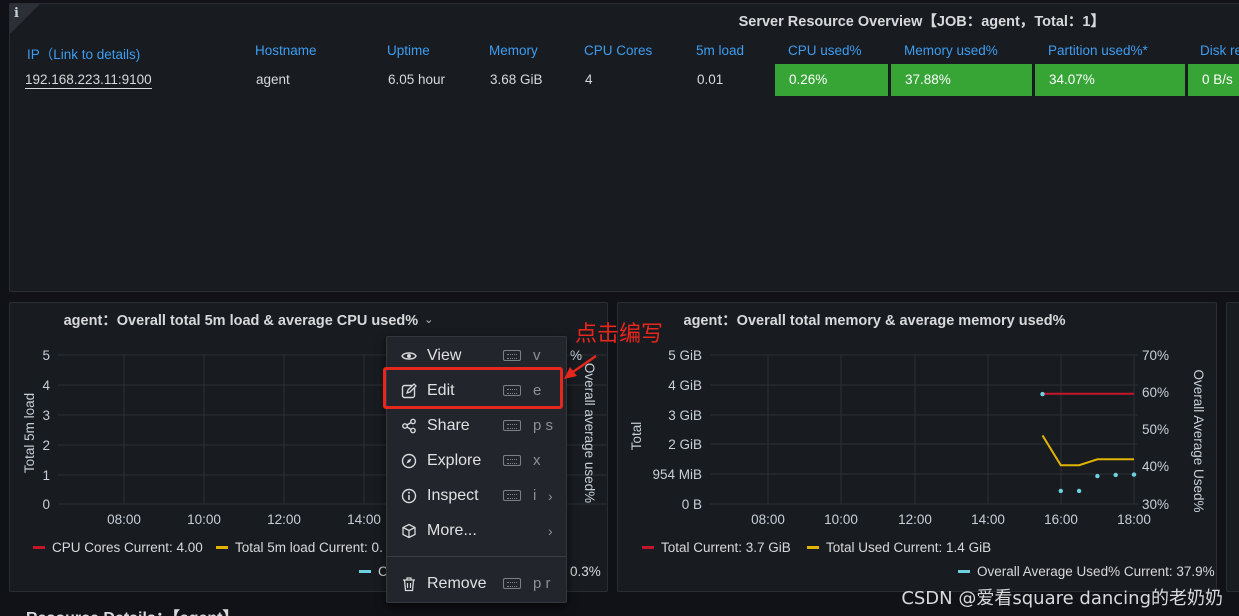  Describe the element at coordinates (909, 547) in the screenshot. I see `legend-label: Total Used Current: 1.4 GiB` at that location.